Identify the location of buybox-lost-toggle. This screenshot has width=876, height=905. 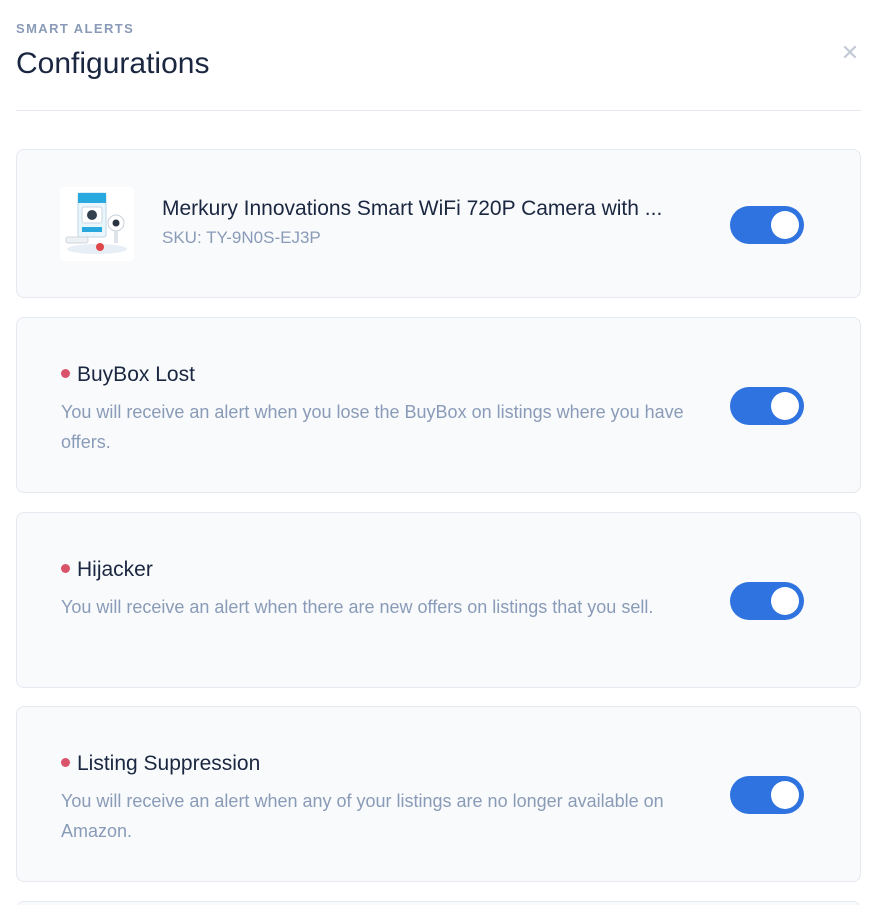
(767, 406).